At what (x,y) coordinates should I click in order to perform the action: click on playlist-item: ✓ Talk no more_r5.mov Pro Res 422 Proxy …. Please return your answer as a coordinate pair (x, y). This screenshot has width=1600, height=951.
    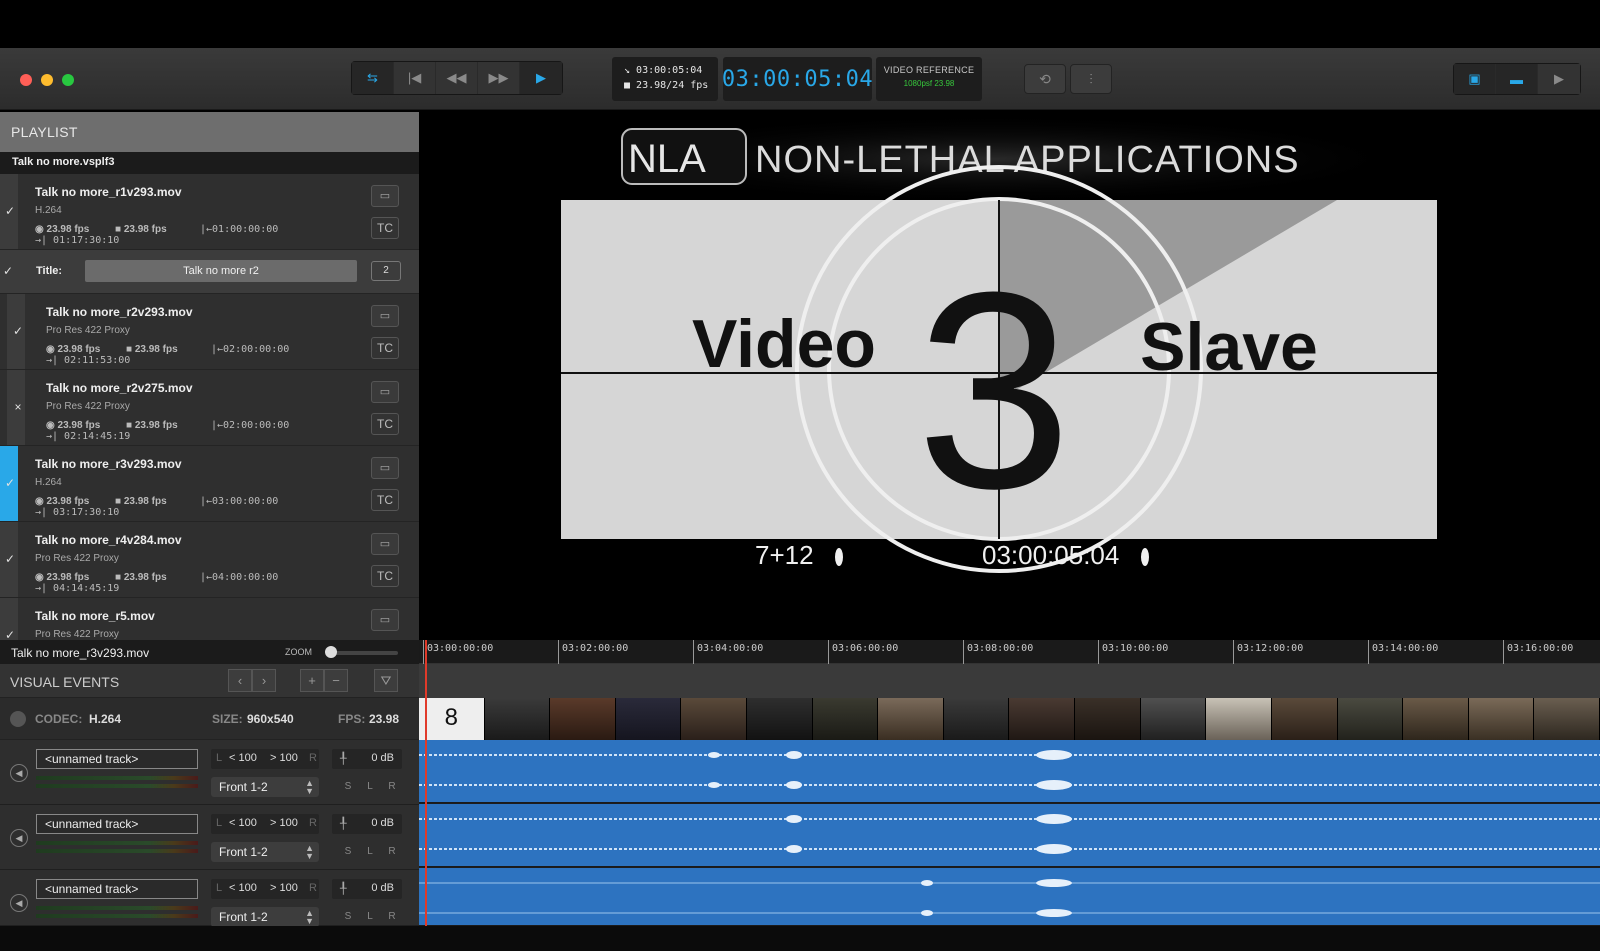
    Looking at the image, I should click on (209, 619).